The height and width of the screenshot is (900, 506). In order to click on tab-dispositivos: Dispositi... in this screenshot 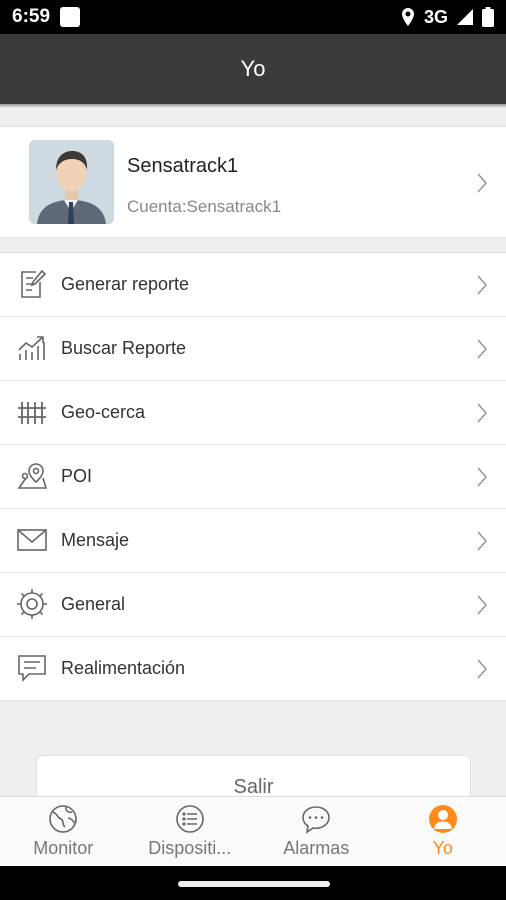, I will do `click(190, 831)`.